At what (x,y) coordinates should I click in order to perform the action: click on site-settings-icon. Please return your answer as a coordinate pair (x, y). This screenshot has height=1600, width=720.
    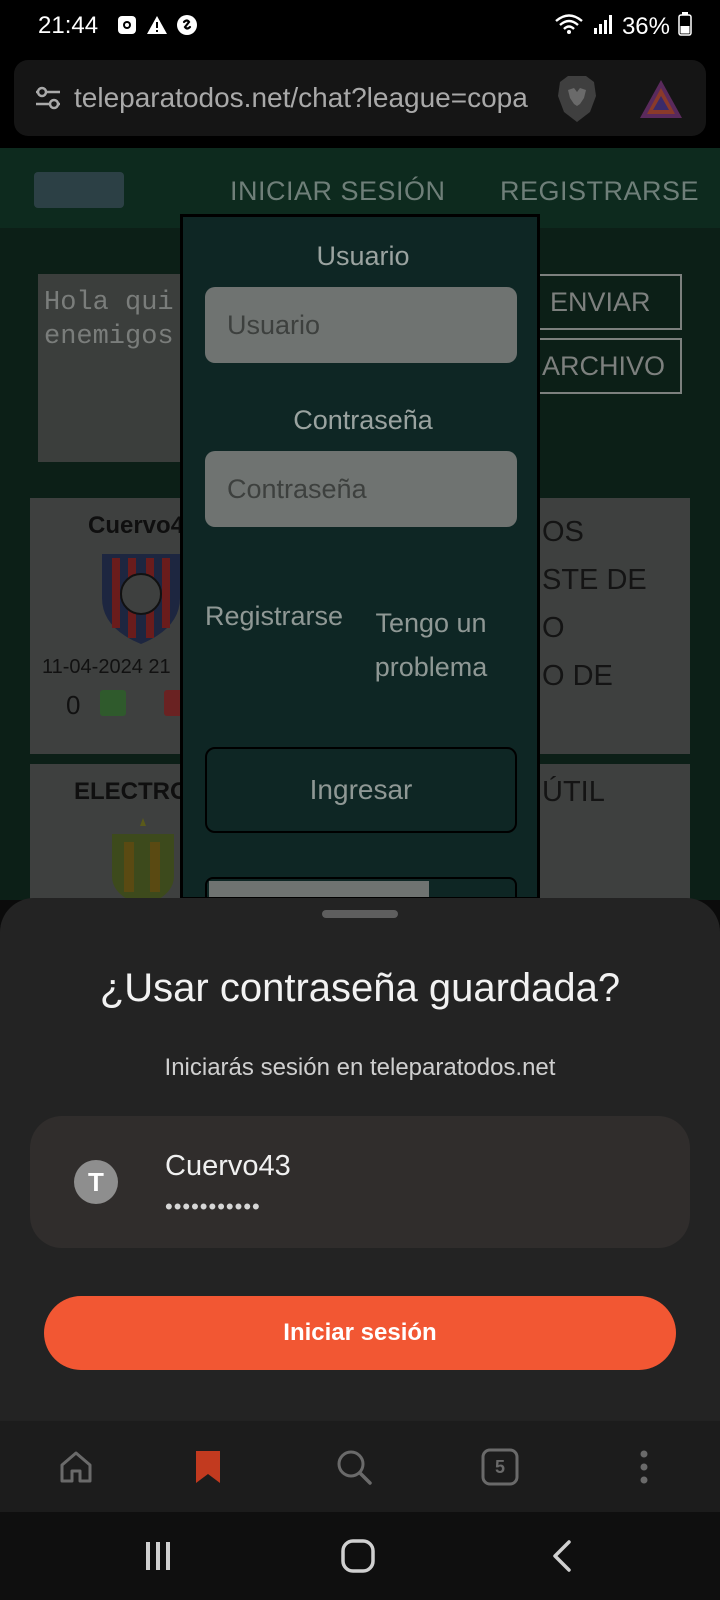
    Looking at the image, I should click on (48, 98).